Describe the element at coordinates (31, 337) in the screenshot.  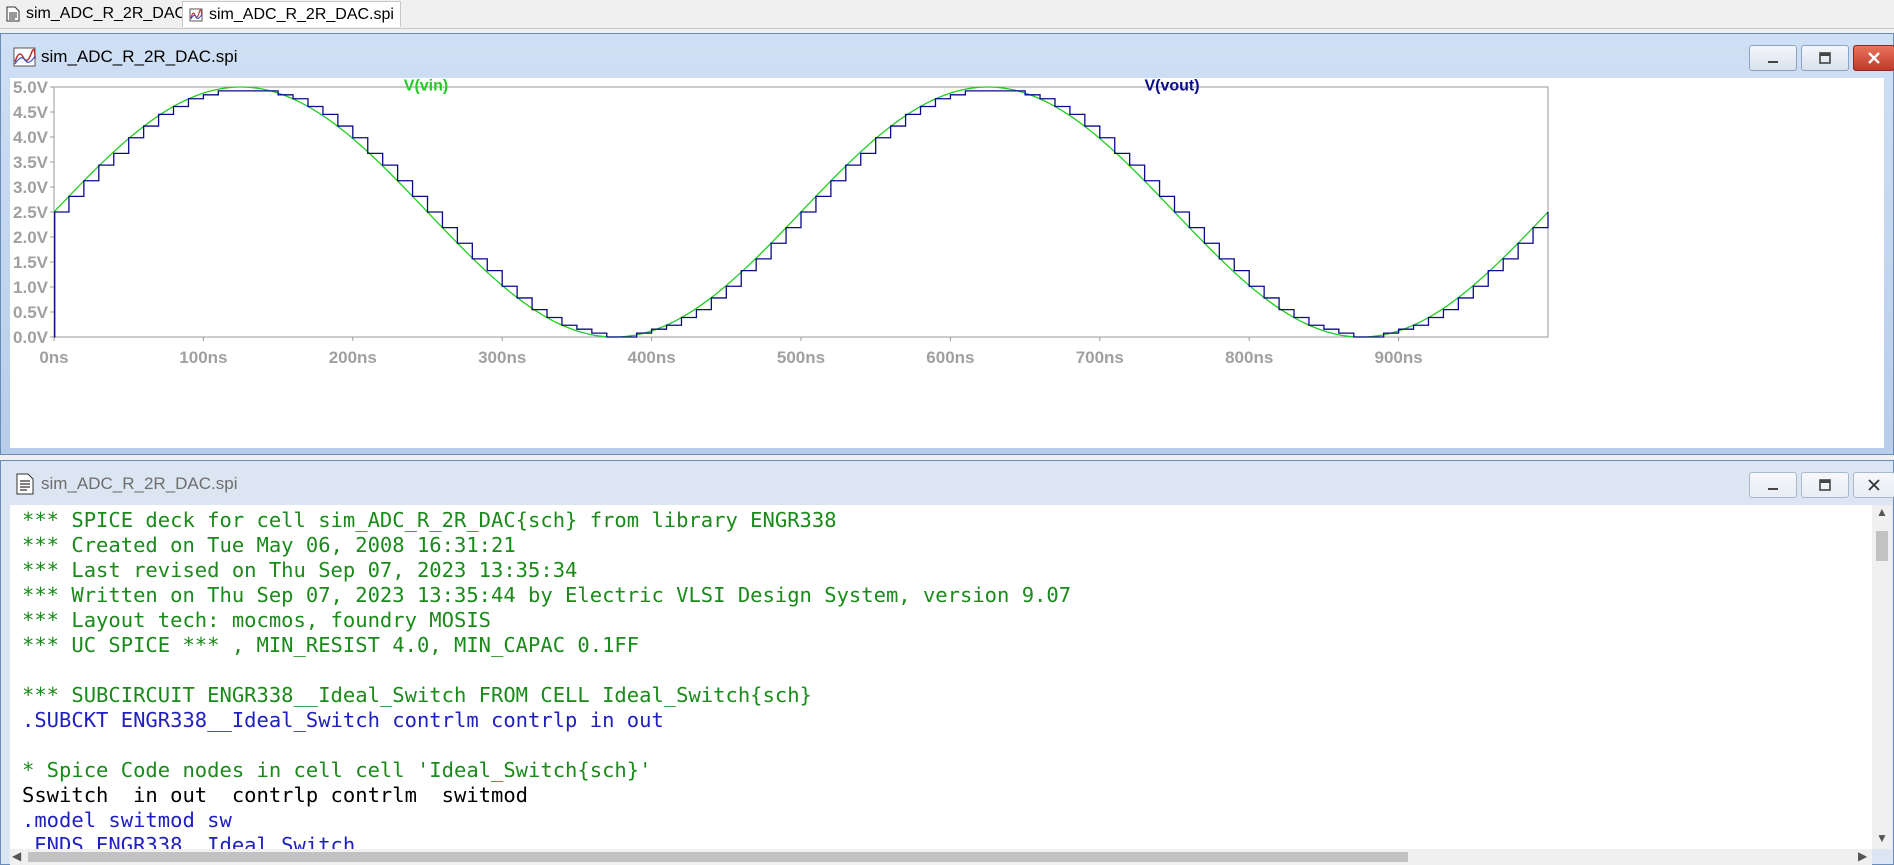
I see `y-tick-label: 0.0V` at that location.